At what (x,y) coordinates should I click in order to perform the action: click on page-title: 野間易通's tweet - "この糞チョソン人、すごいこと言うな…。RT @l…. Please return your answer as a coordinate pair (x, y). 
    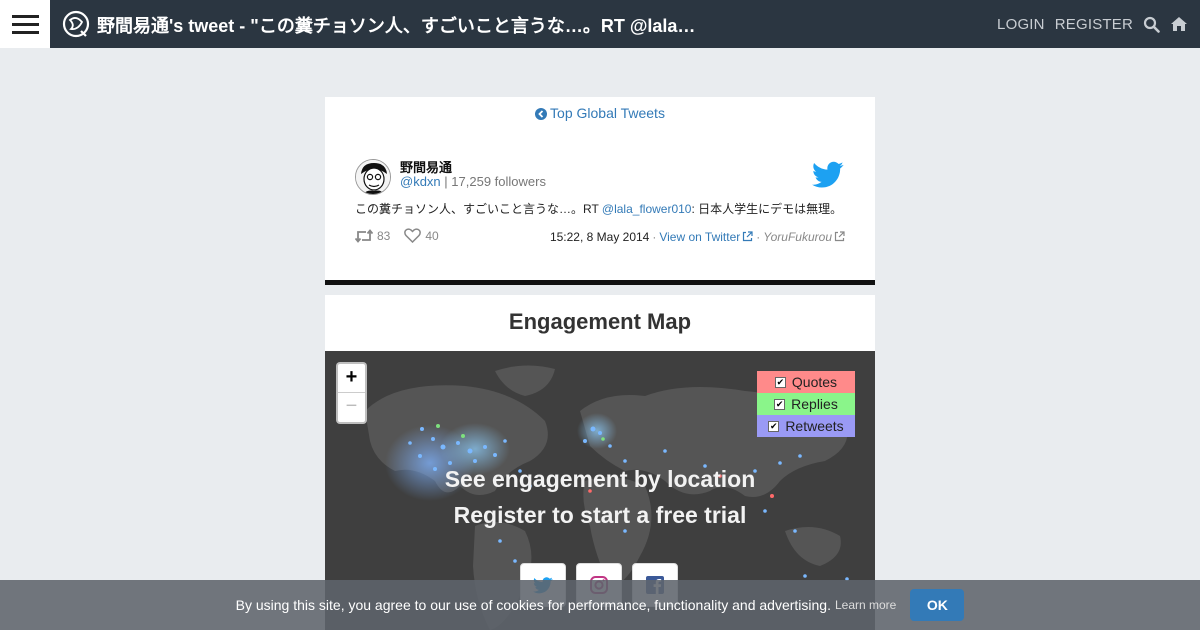
    Looking at the image, I should click on (396, 26).